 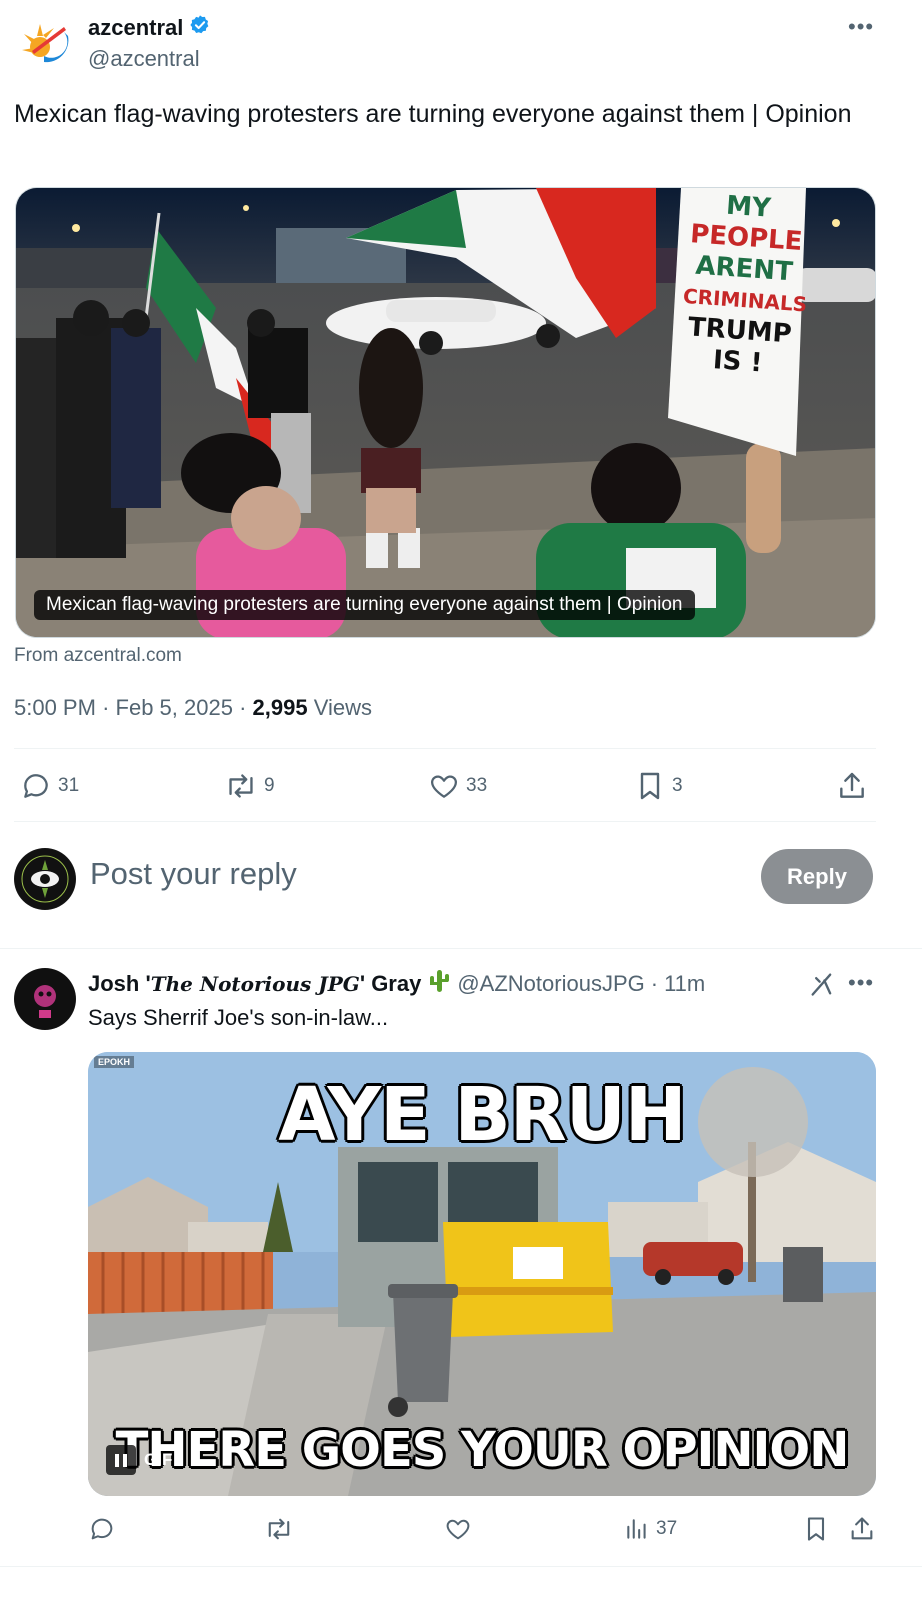 I want to click on gif-controls: GIF, so click(x=139, y=1460).